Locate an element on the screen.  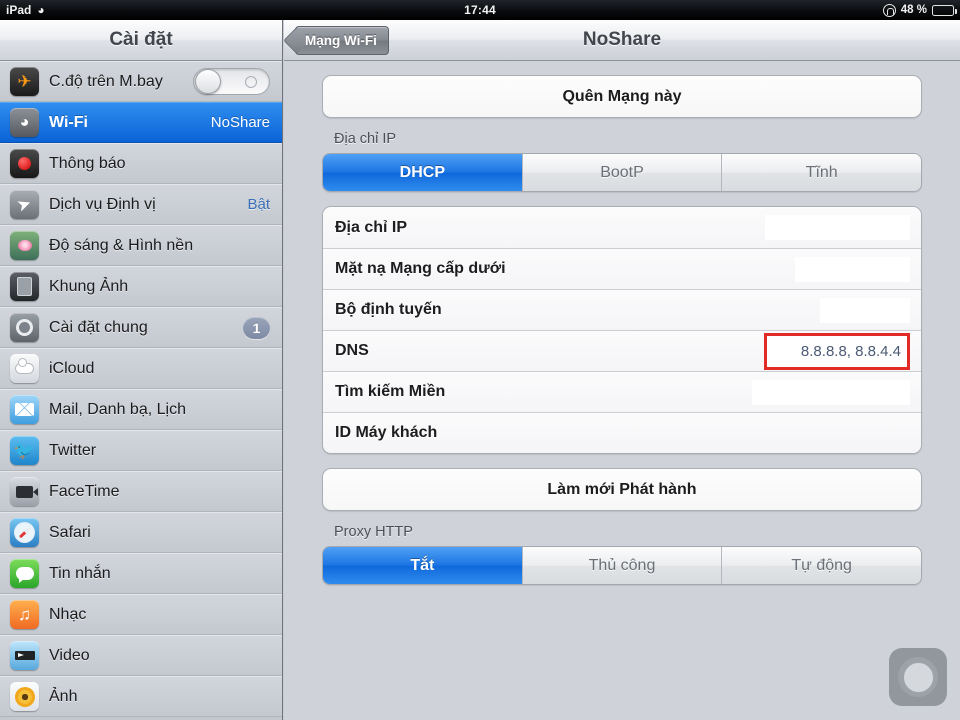
renew-lease-panel: Làm mới Phát hành is located at coordinates (622, 489).